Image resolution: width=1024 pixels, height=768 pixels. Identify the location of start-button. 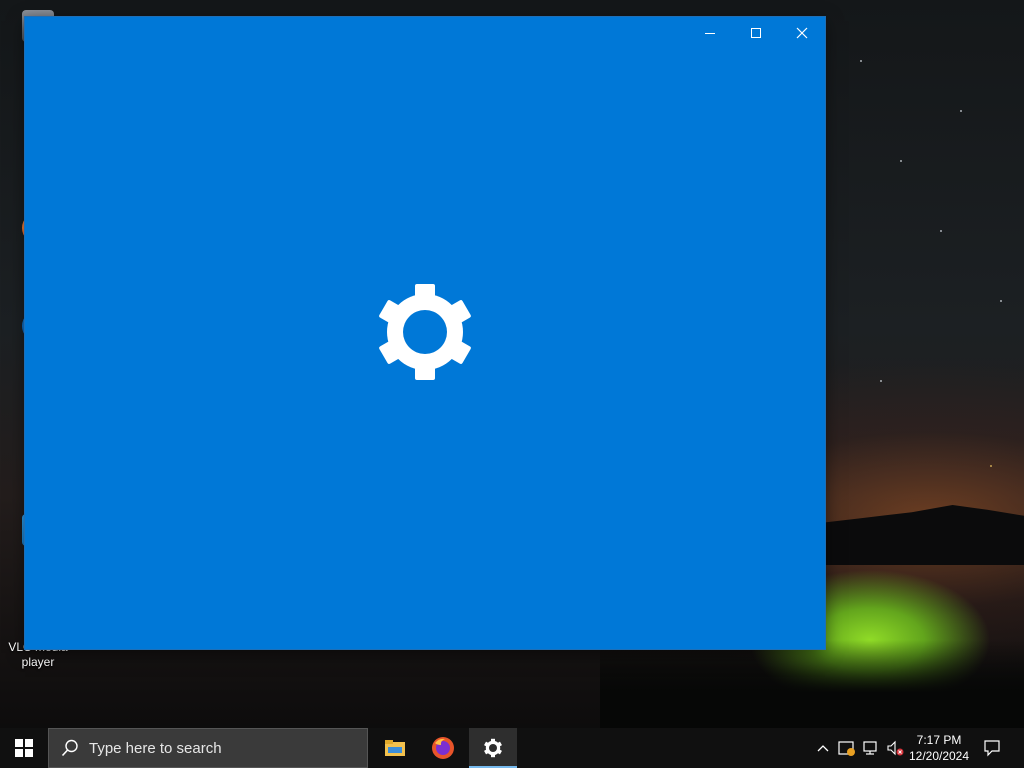
(24, 748).